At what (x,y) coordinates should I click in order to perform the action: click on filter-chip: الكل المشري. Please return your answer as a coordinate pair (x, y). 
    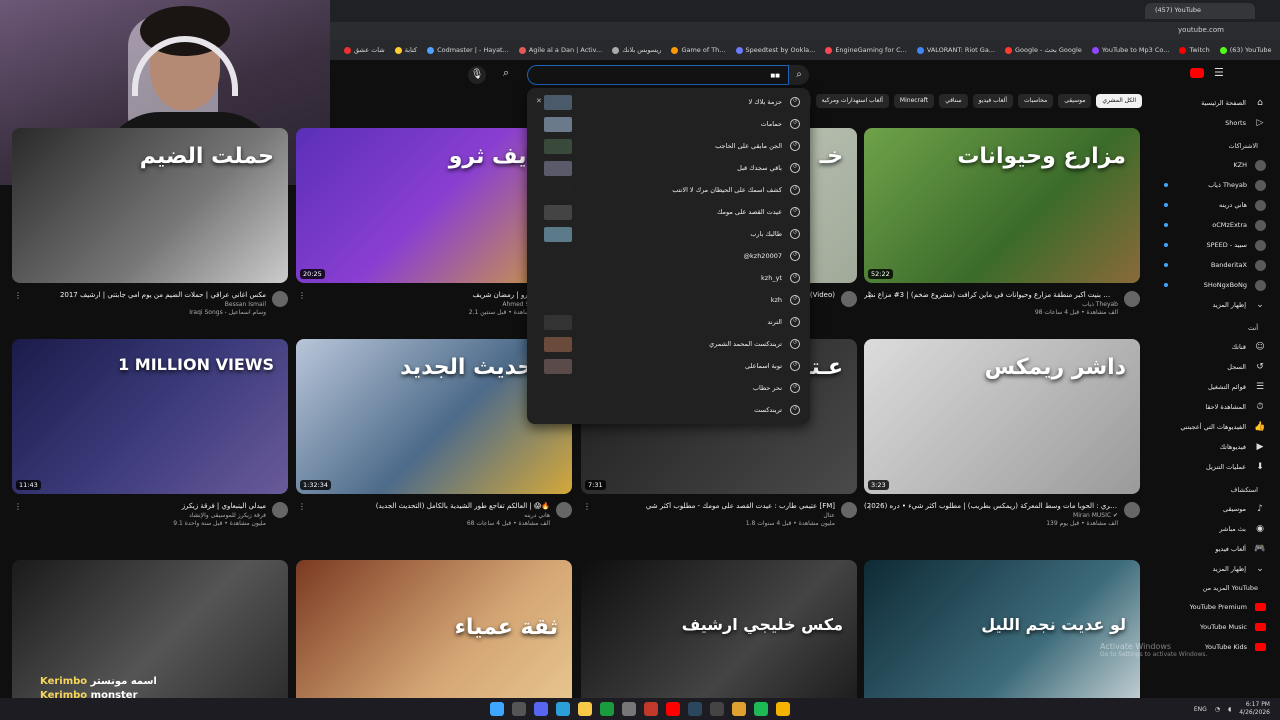
    Looking at the image, I should click on (1119, 101).